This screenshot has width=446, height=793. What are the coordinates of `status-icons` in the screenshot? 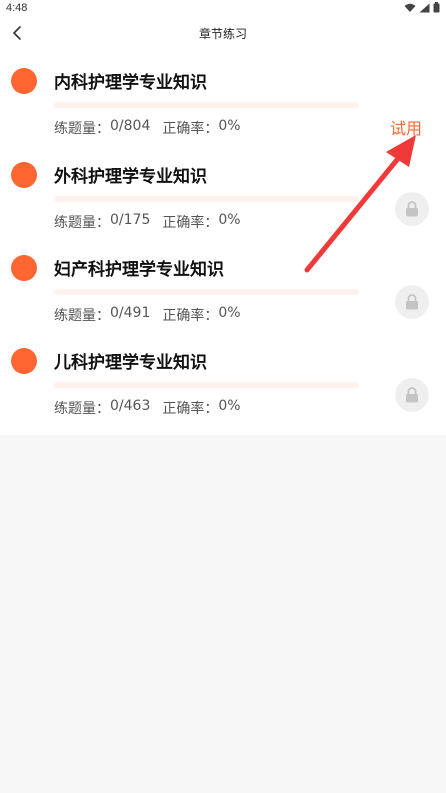 It's located at (422, 7).